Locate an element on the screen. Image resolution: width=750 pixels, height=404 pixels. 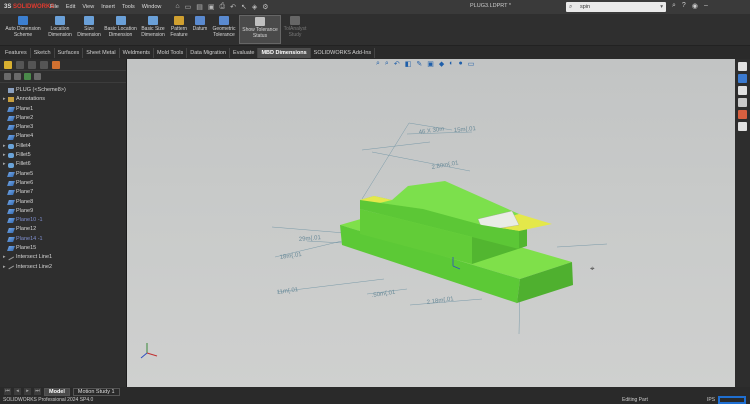
menu-edit: Edit is located at coordinates (70, 7).